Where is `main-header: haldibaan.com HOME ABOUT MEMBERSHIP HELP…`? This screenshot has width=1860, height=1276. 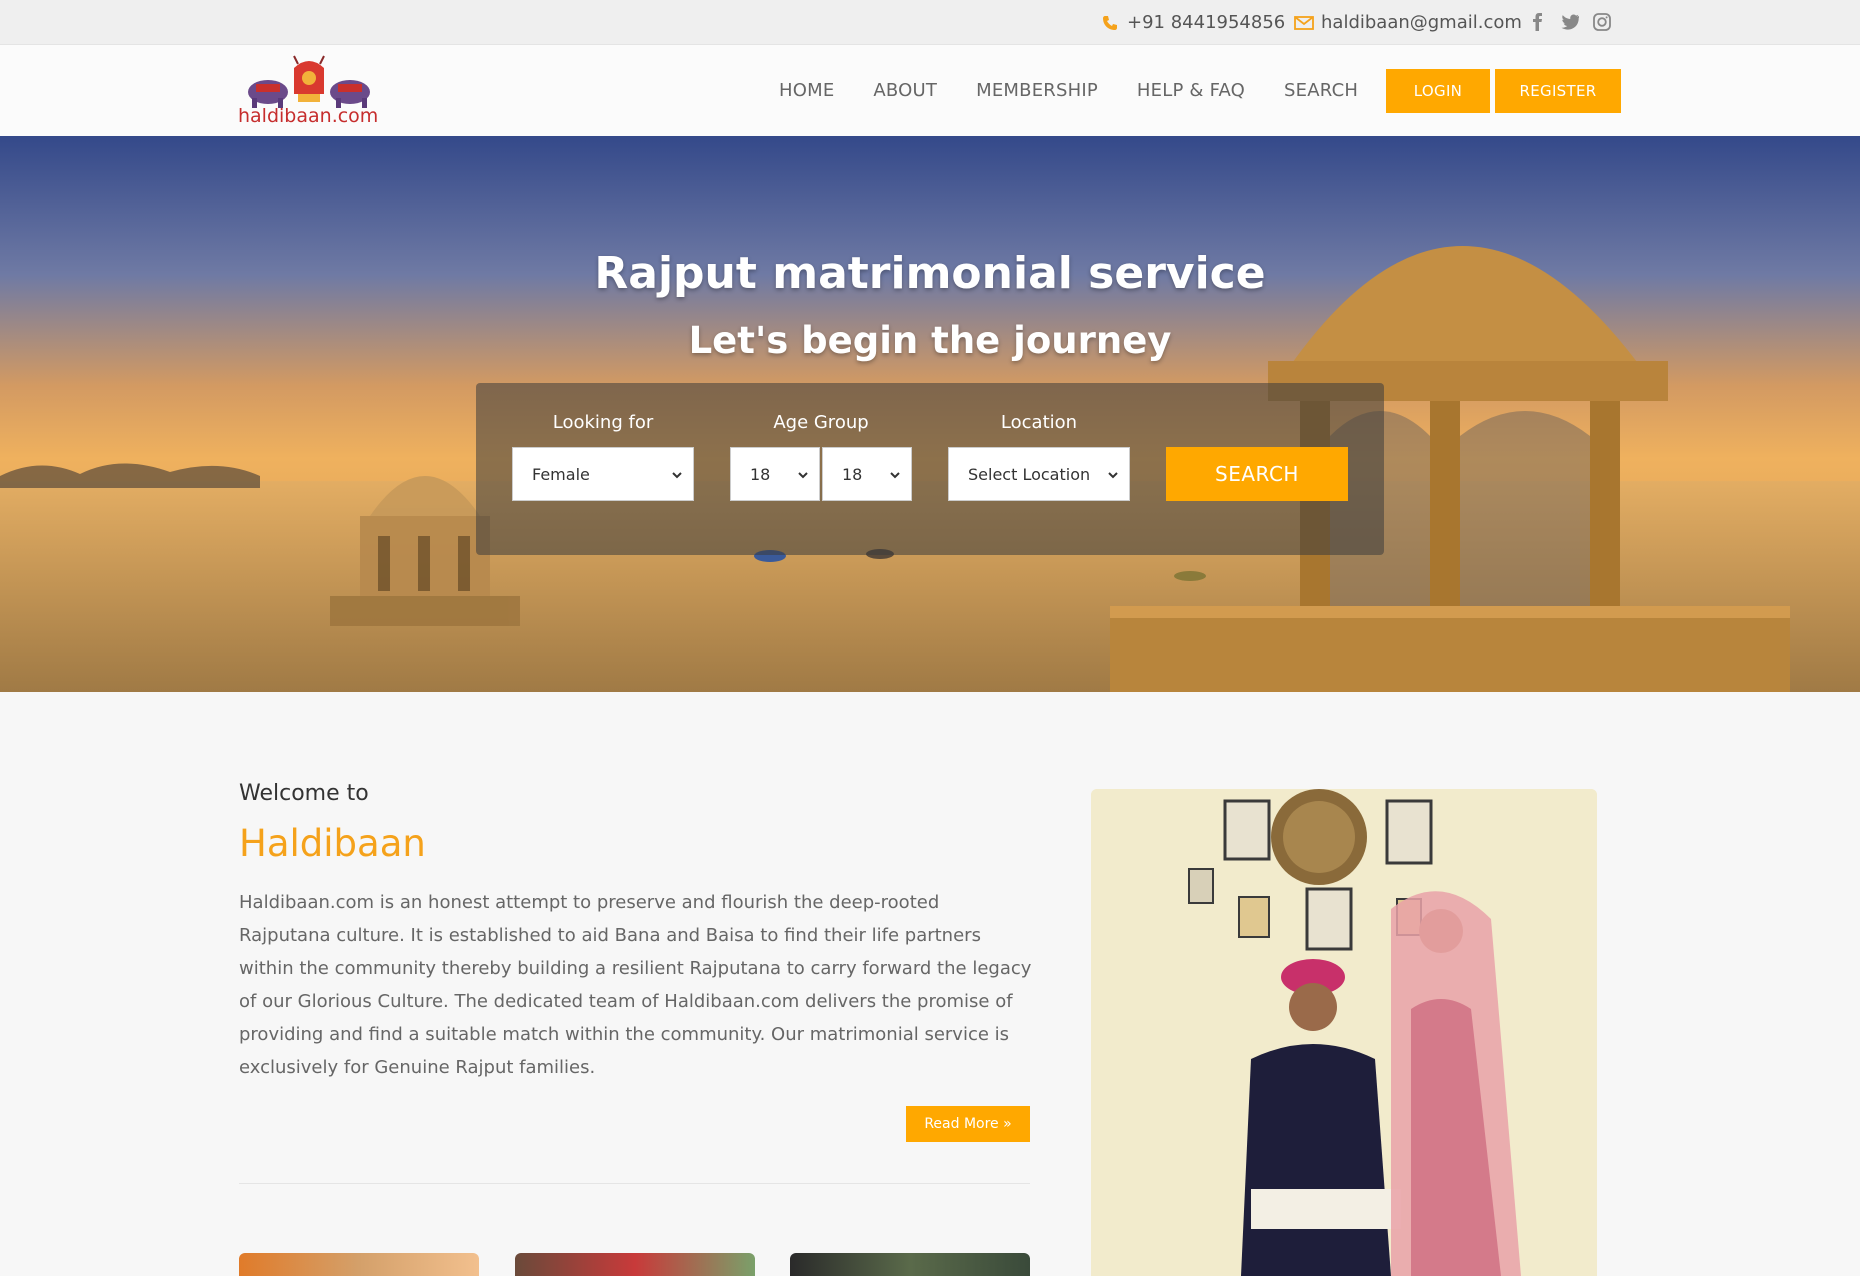
main-header: haldibaan.com HOME ABOUT MEMBERSHIP HELP… is located at coordinates (930, 90).